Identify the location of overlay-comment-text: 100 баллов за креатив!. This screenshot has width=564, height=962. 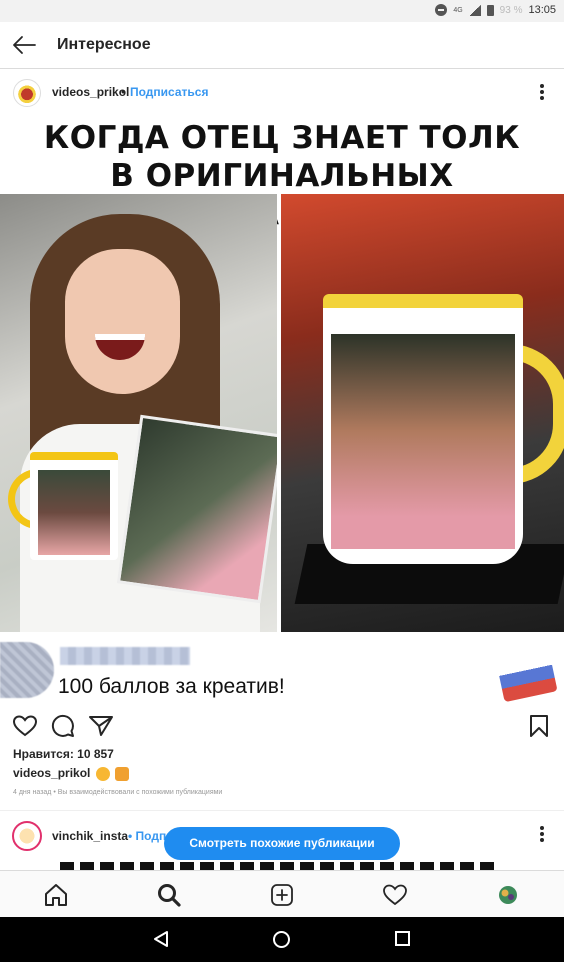
(171, 686).